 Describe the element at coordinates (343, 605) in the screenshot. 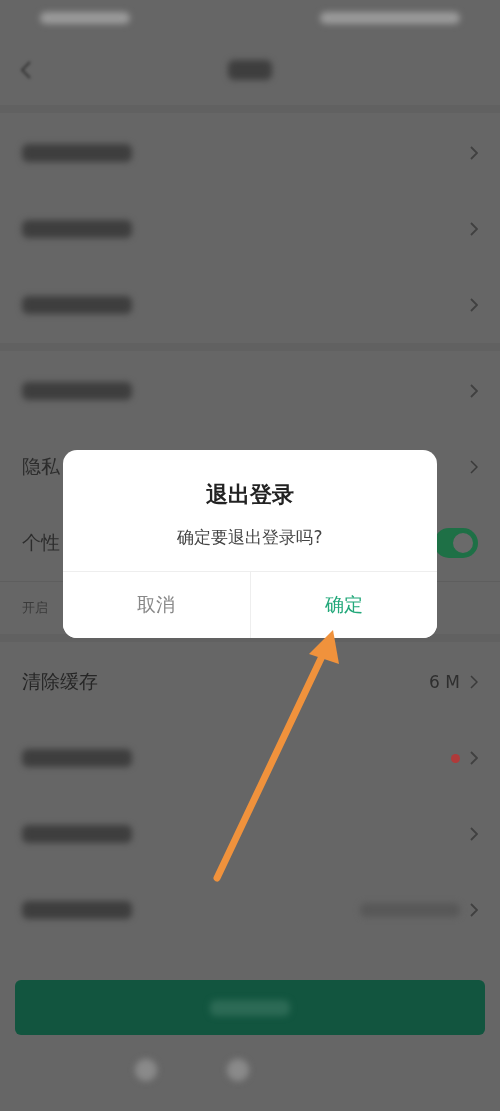

I see `confirm-button: 确定` at that location.